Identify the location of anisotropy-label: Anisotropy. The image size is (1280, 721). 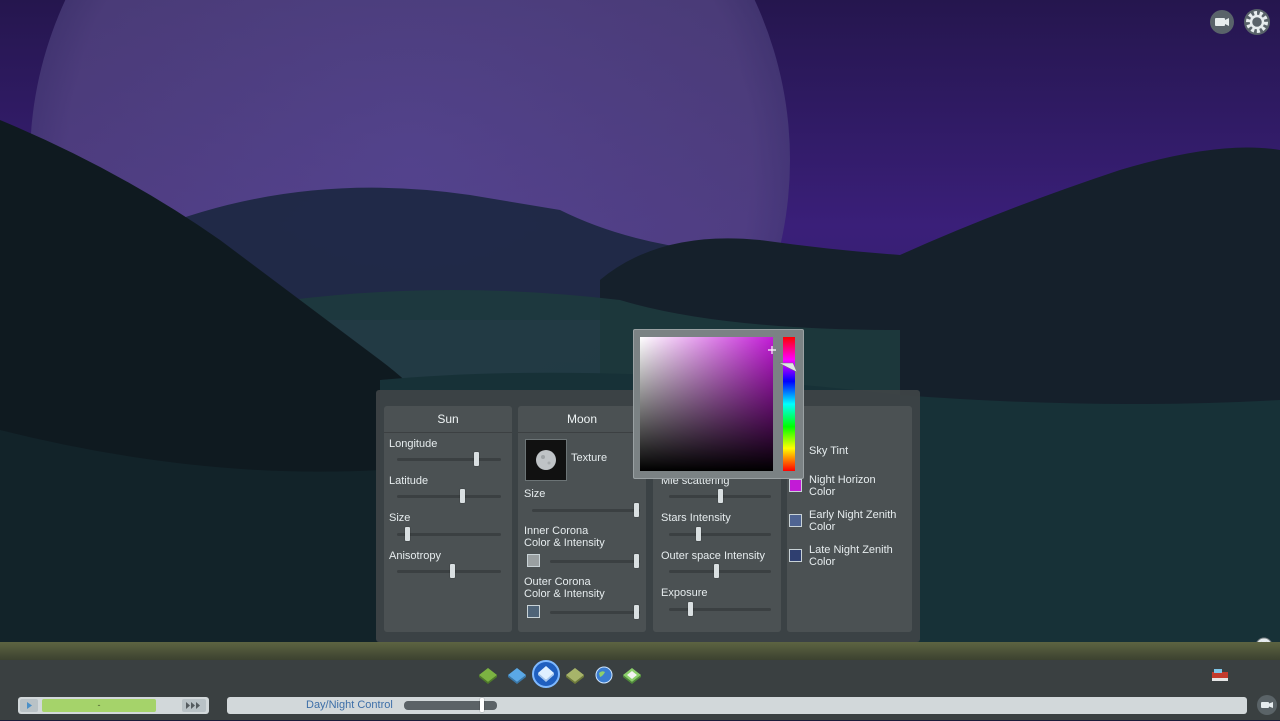
(415, 556).